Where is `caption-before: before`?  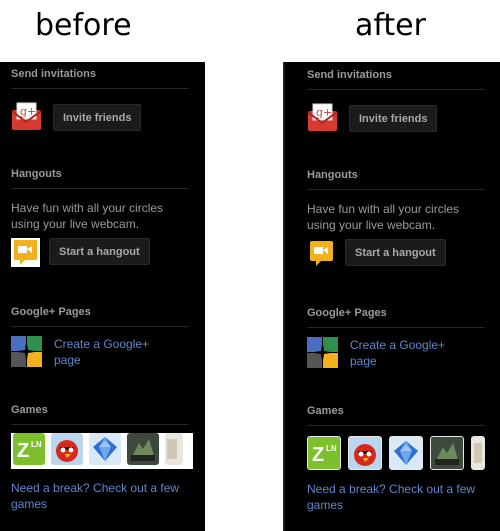 caption-before: before is located at coordinates (83, 25).